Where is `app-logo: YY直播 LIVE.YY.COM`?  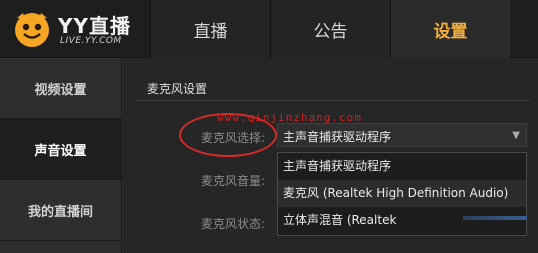
app-logo: YY直播 LIVE.YY.COM is located at coordinates (80, 29).